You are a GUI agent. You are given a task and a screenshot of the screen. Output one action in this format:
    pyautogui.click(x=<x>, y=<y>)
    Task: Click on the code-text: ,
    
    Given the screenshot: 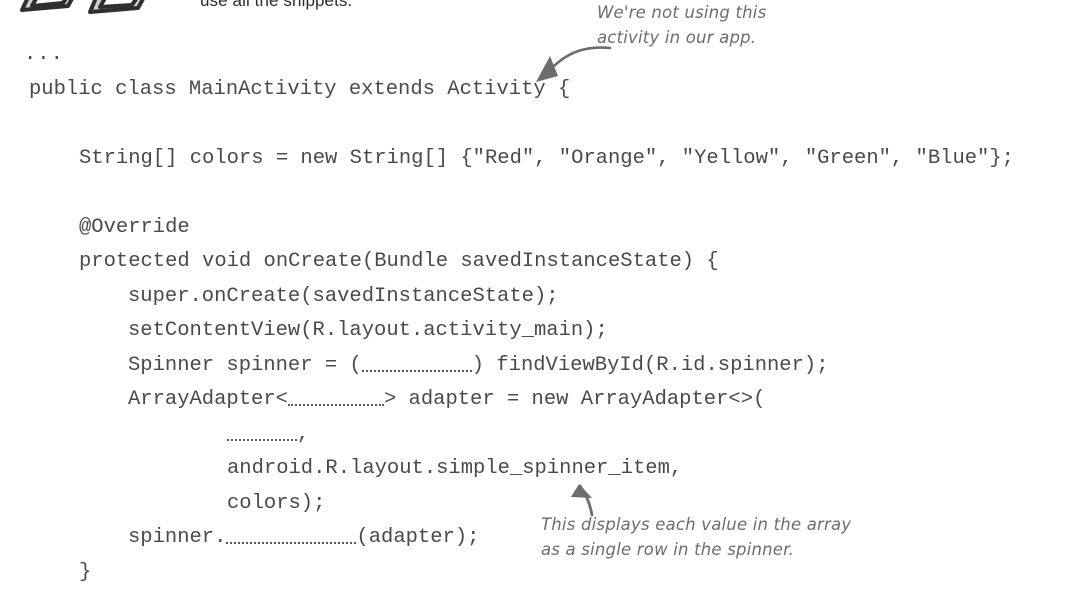 What is the action you would take?
    pyautogui.click(x=303, y=434)
    